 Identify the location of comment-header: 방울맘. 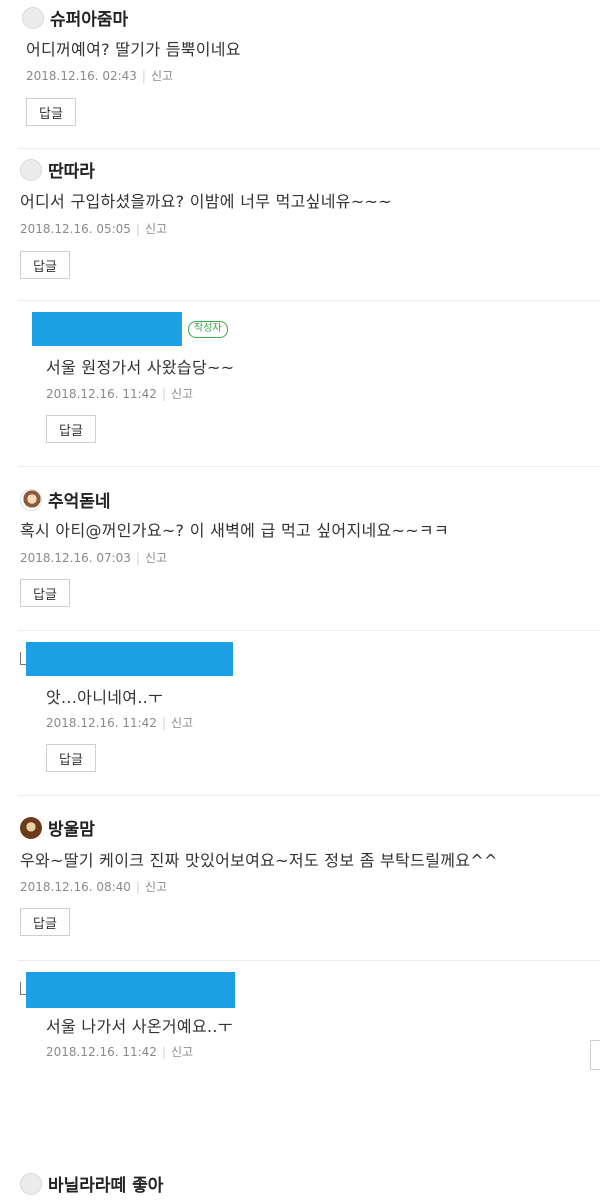
(57, 827).